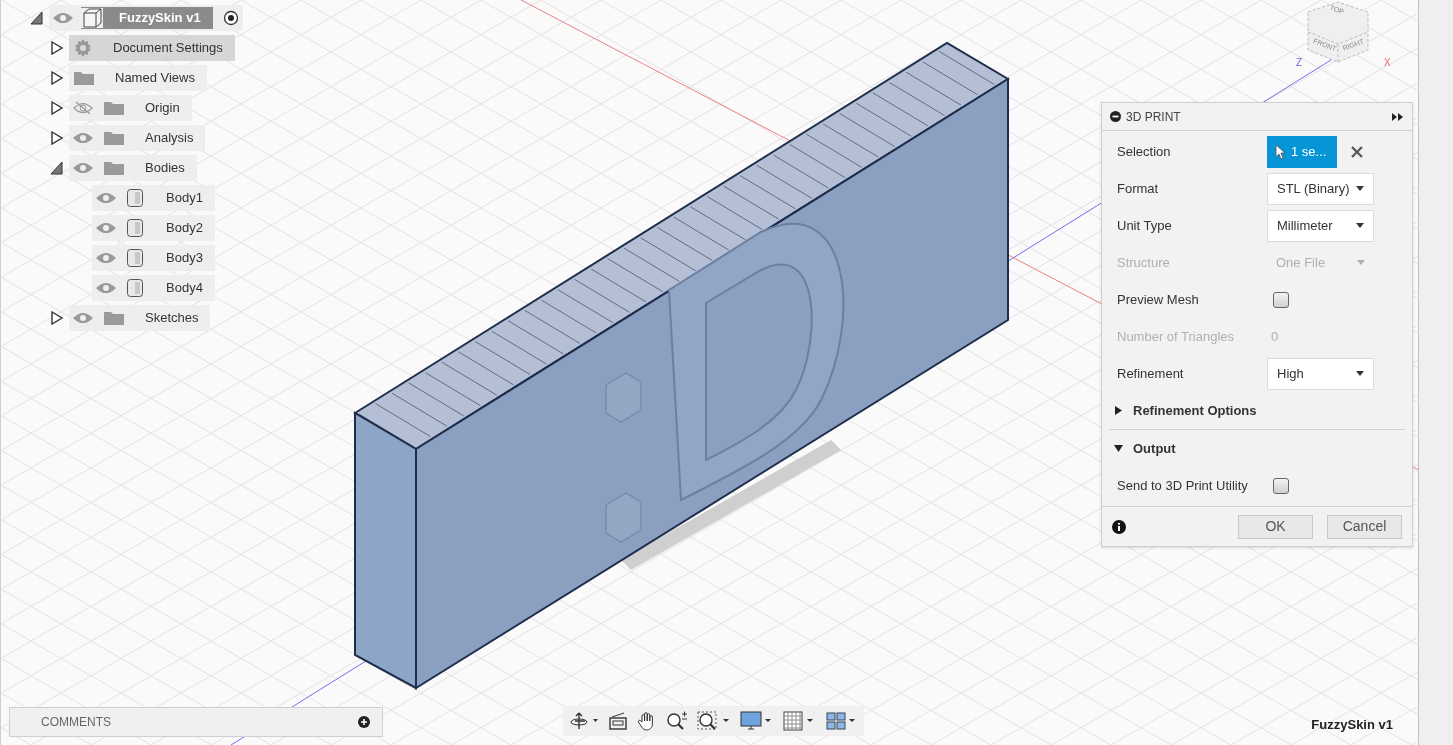 The image size is (1453, 745). What do you see at coordinates (714, 721) in the screenshot?
I see `zoom-window-icon` at bounding box center [714, 721].